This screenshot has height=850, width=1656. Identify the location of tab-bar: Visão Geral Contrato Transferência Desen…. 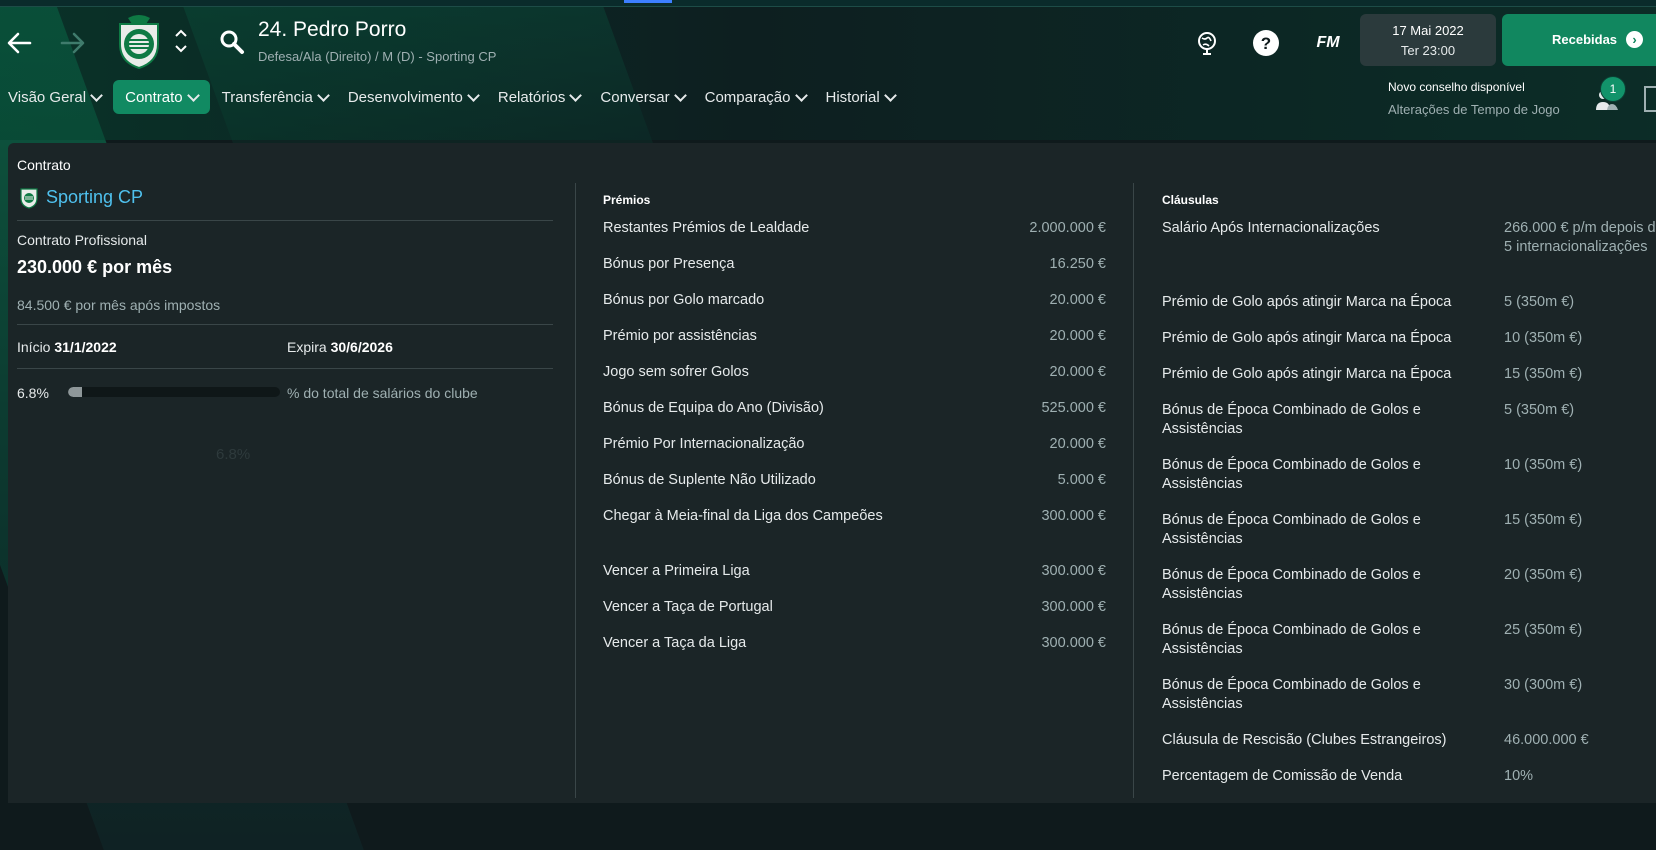
(453, 97).